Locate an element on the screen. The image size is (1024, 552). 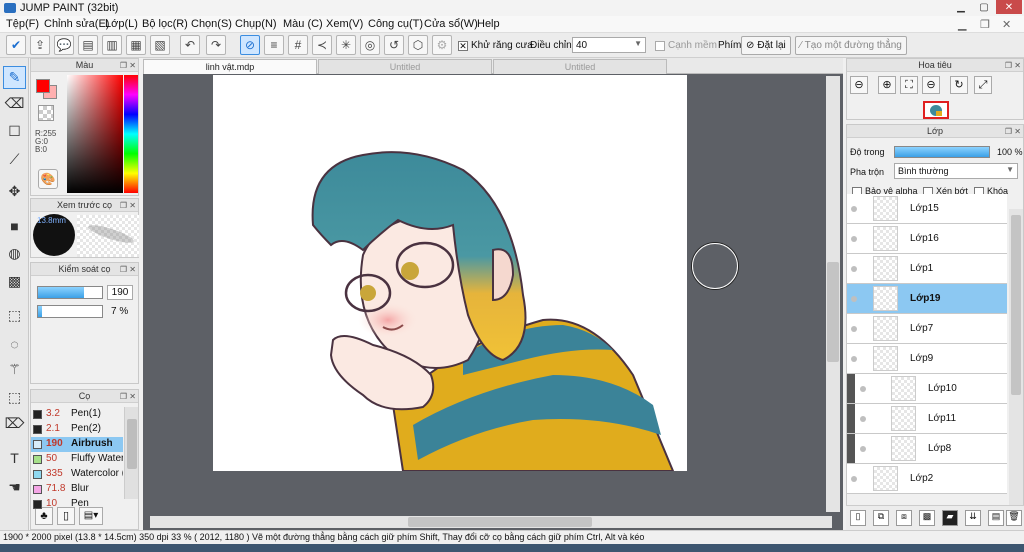
reset-button: ⊘ Đặt lại is located at coordinates (766, 45).